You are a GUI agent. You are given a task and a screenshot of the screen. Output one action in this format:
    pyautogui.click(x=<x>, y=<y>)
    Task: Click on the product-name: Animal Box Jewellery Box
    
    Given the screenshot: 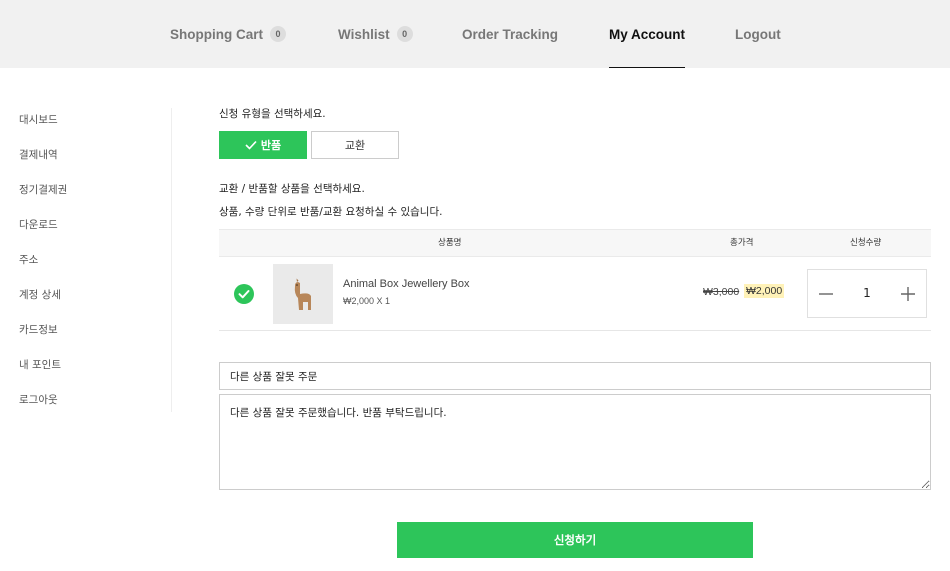 What is the action you would take?
    pyautogui.click(x=406, y=284)
    